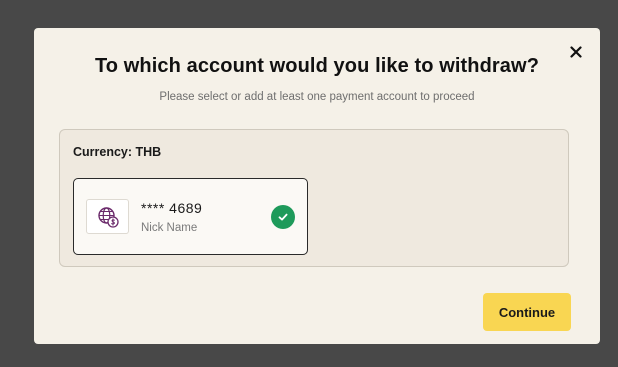 This screenshot has height=367, width=618. I want to click on check-icon, so click(283, 217).